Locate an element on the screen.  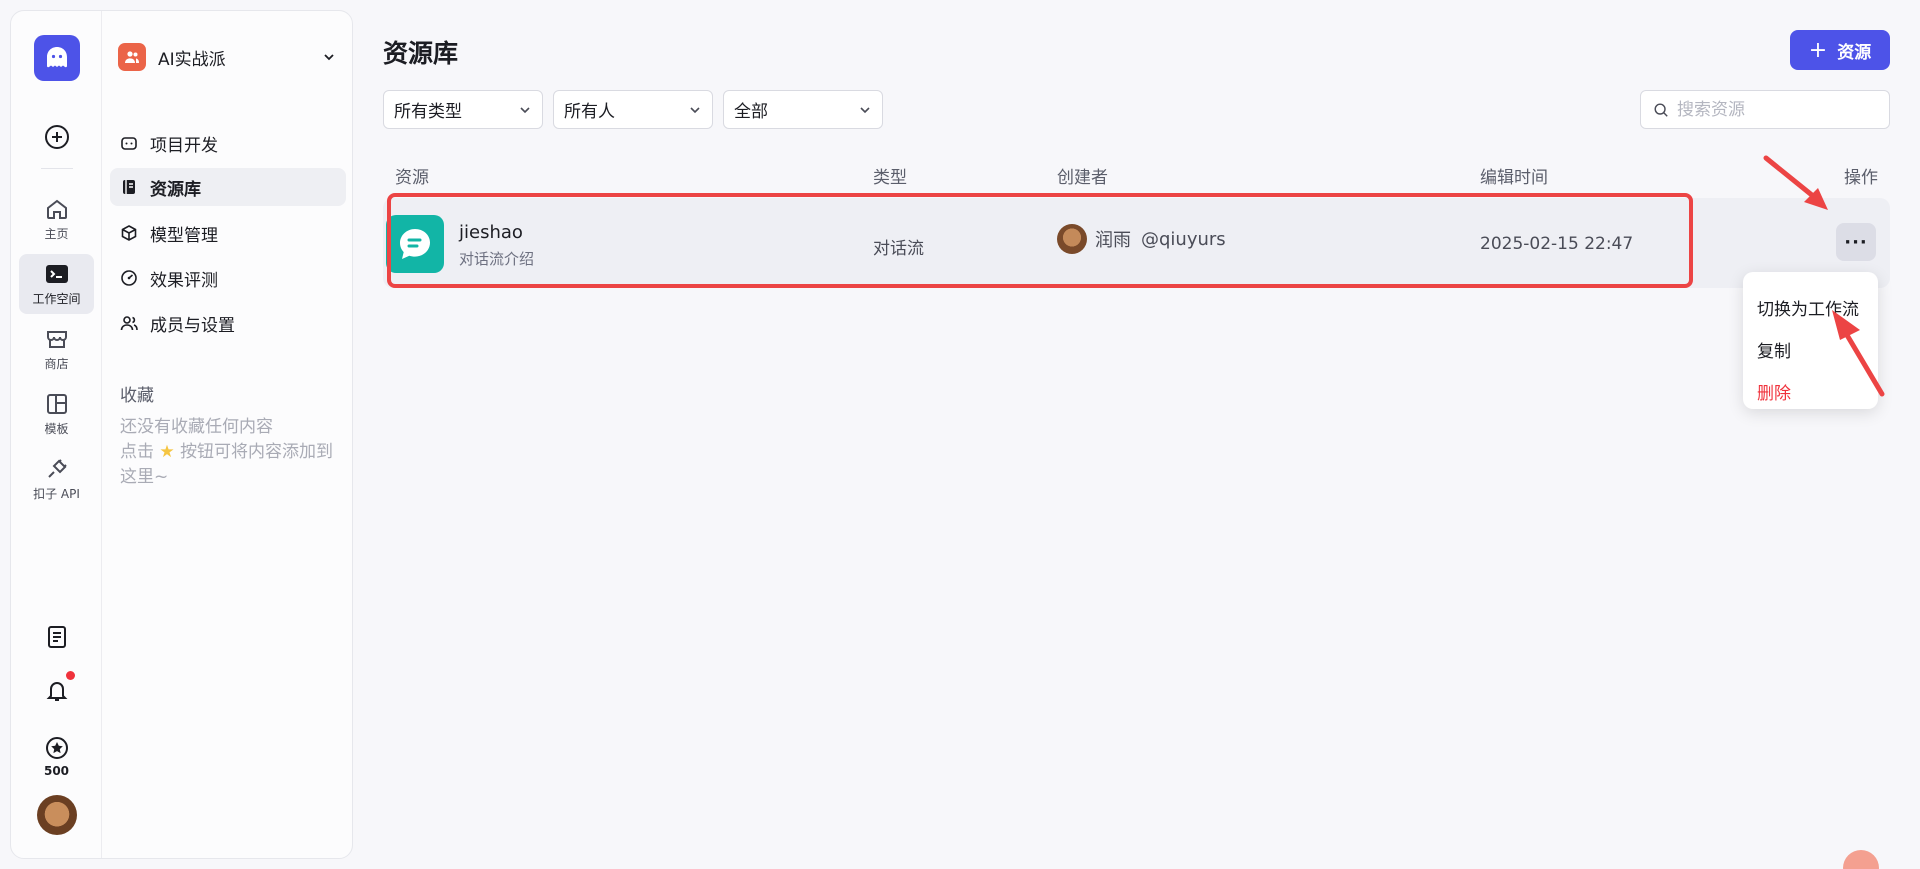
actions-menu: 切换为工作流 复制 删除 is located at coordinates (1810, 340).